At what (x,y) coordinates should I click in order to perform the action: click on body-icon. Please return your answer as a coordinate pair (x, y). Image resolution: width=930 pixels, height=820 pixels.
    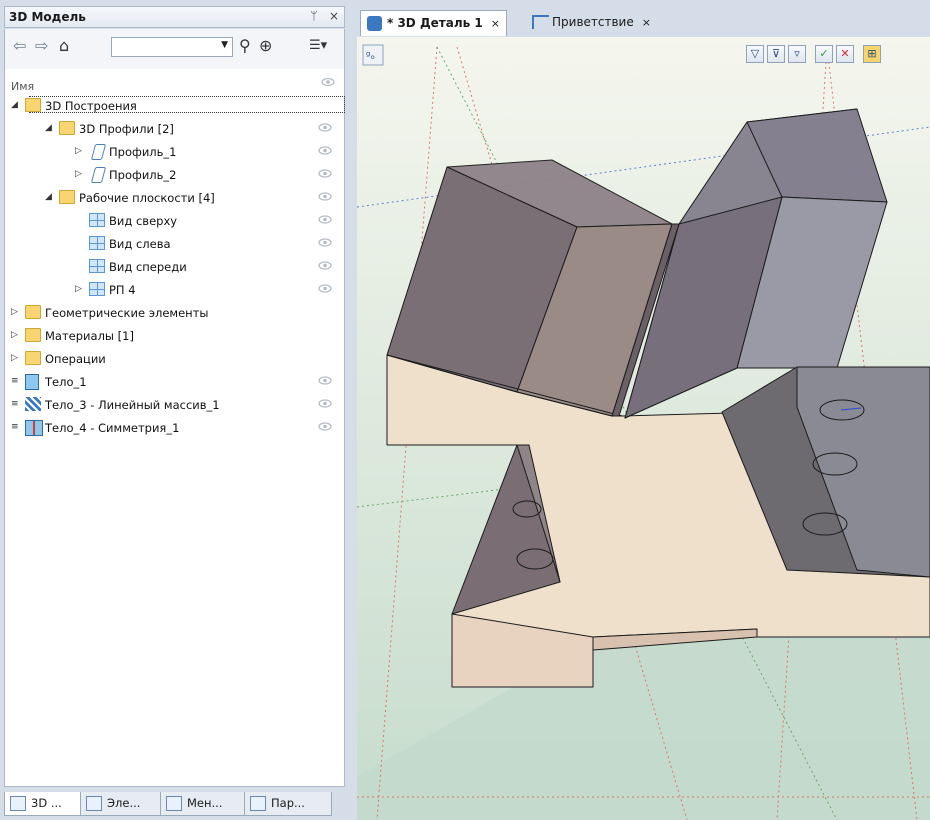
    Looking at the image, I should click on (32, 382).